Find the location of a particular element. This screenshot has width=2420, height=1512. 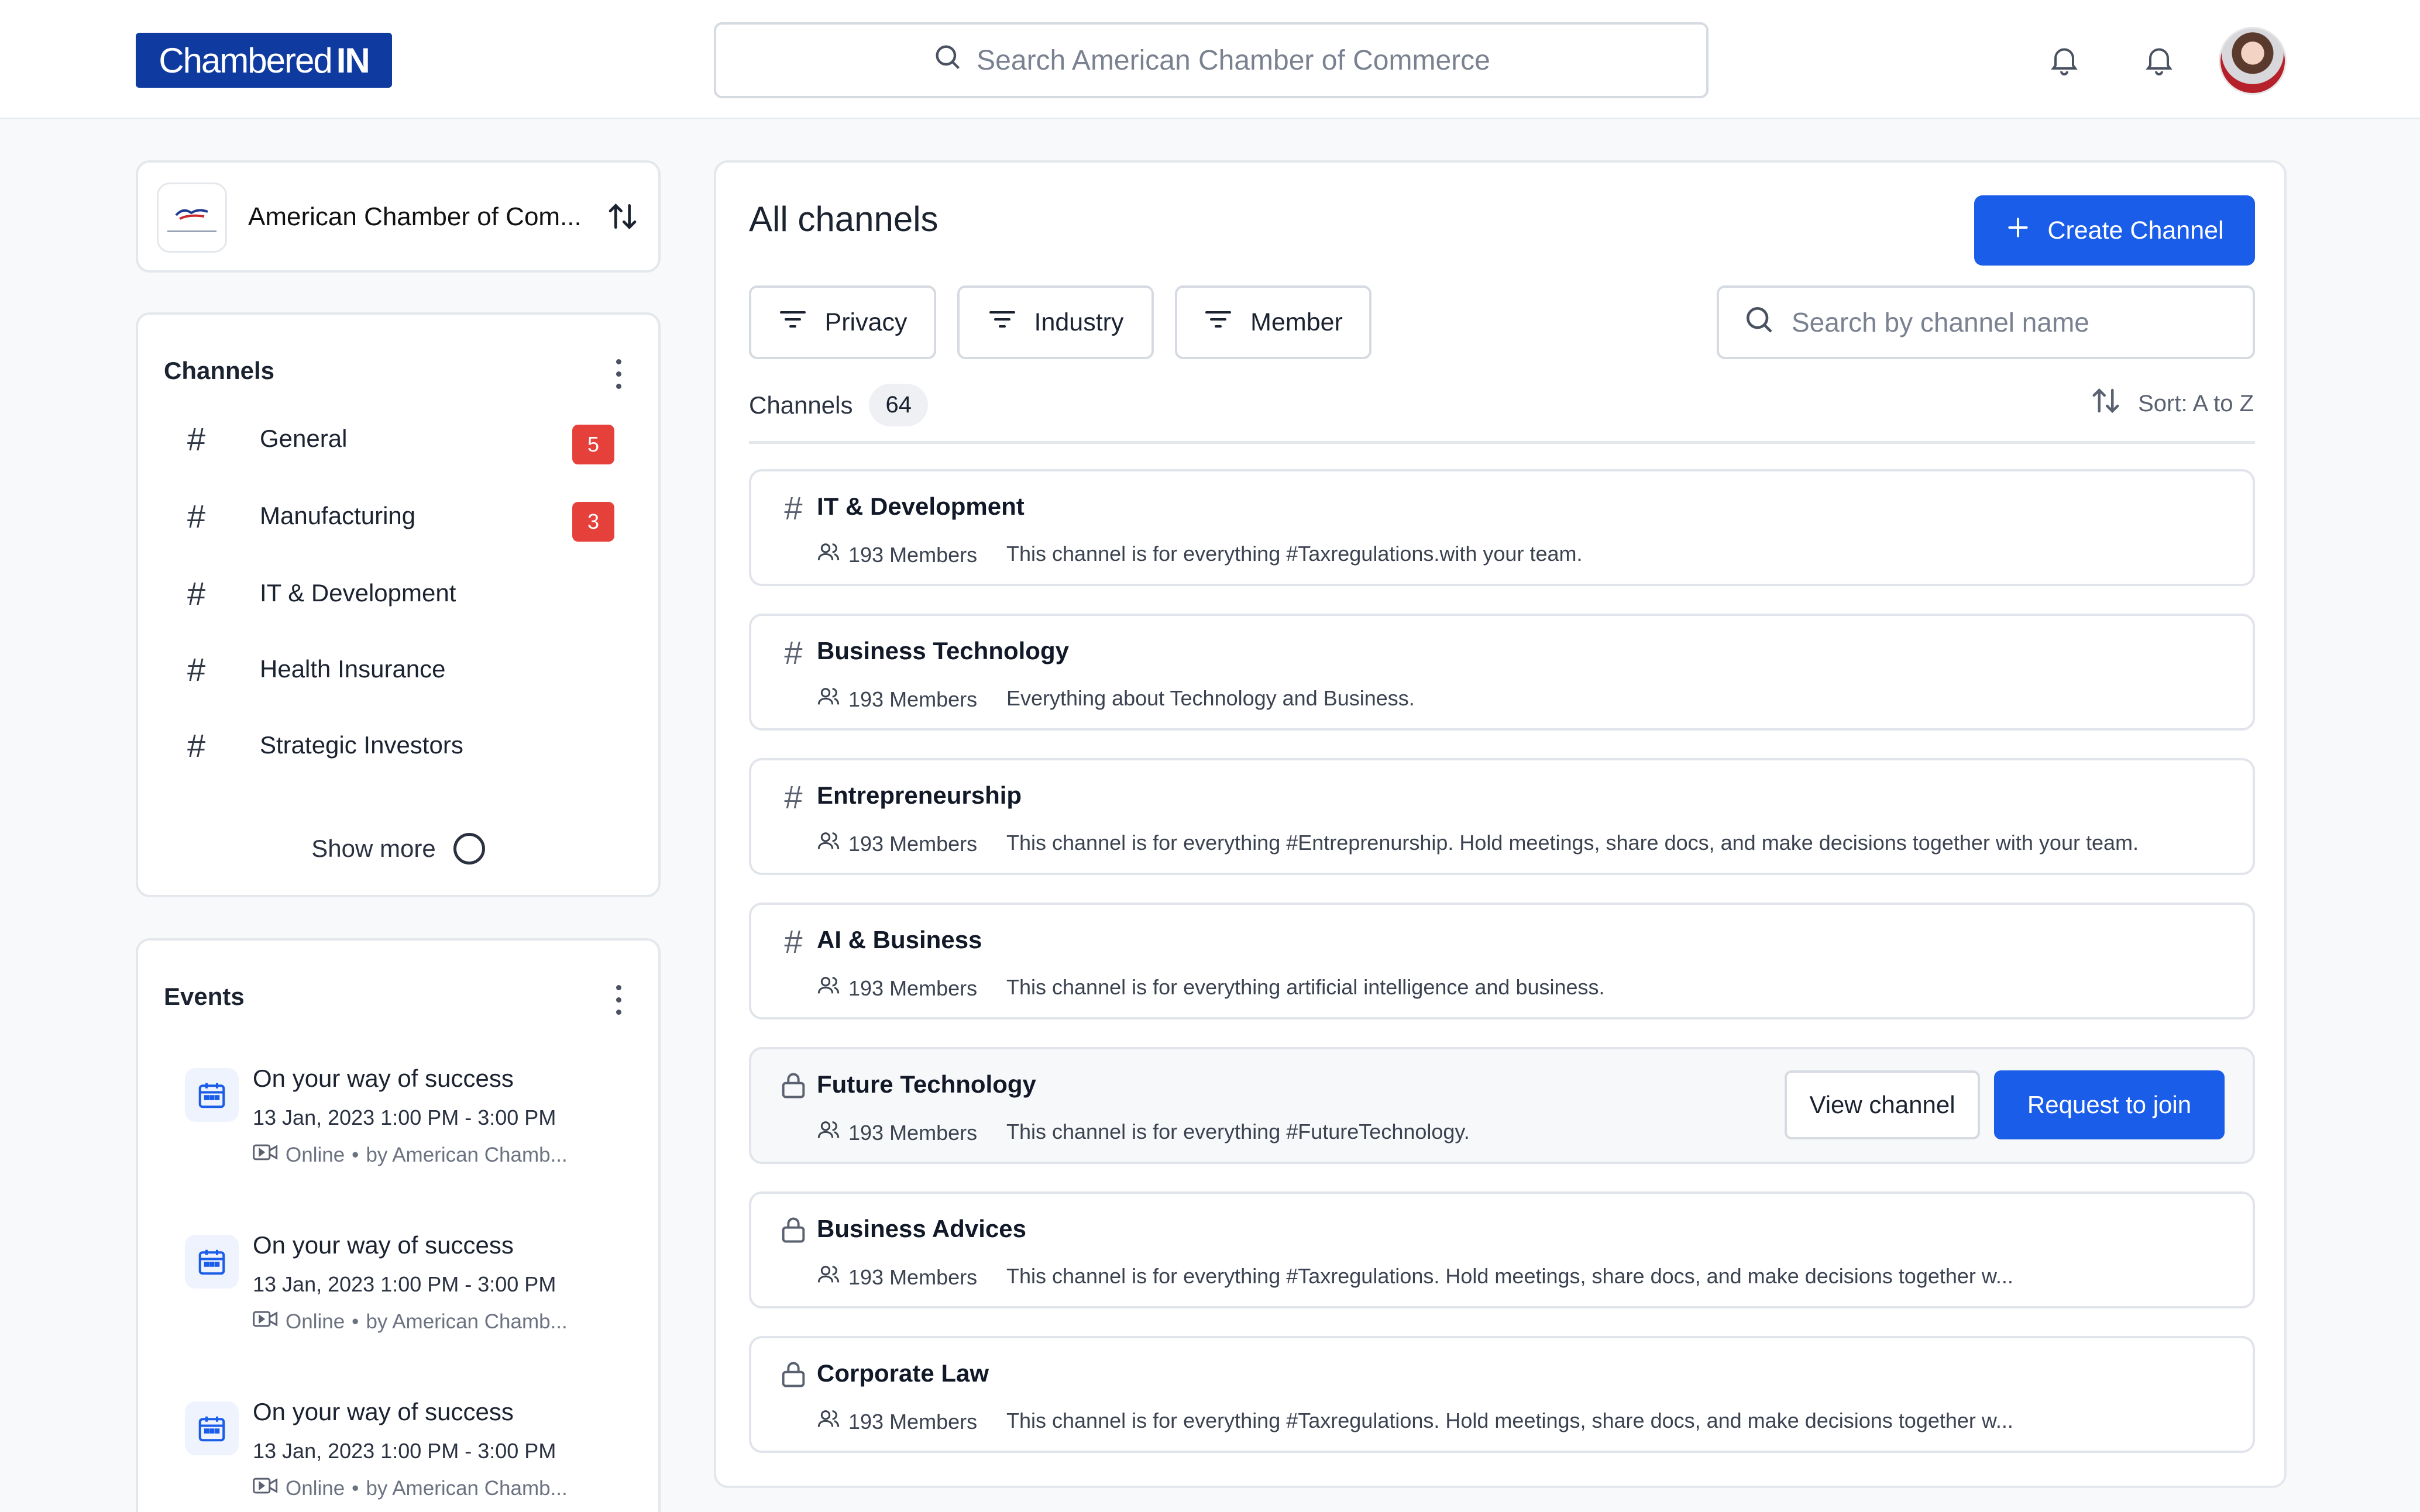

view-channel-button: View channel is located at coordinates (1882, 1104).